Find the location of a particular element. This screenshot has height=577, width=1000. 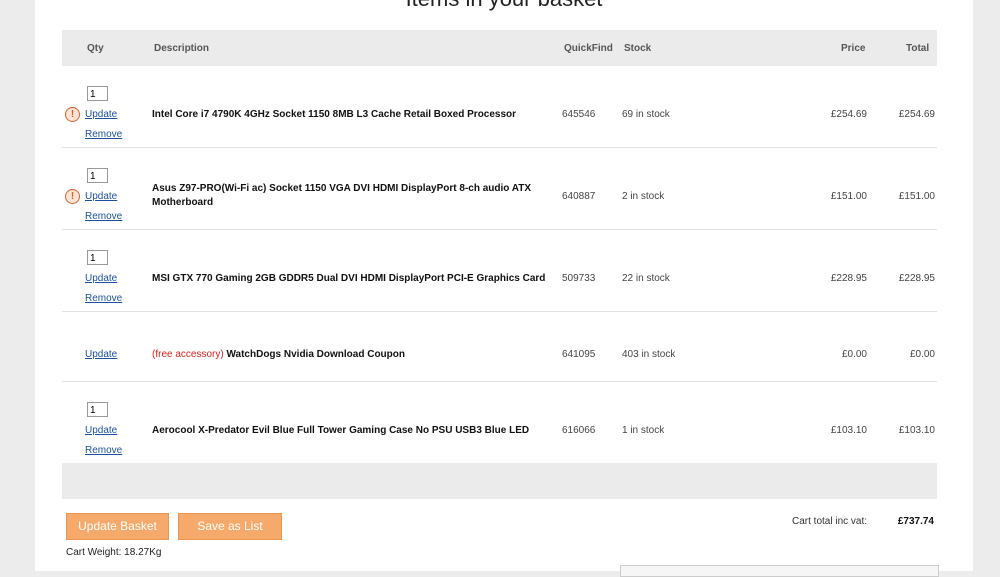

item-price: £0.00 is located at coordinates (854, 354).